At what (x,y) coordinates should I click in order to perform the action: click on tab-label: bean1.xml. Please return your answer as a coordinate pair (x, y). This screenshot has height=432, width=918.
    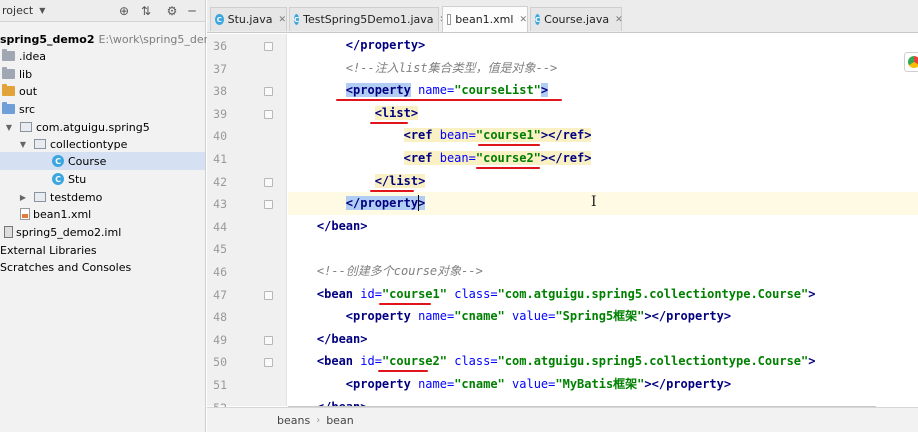
    Looking at the image, I should click on (484, 19).